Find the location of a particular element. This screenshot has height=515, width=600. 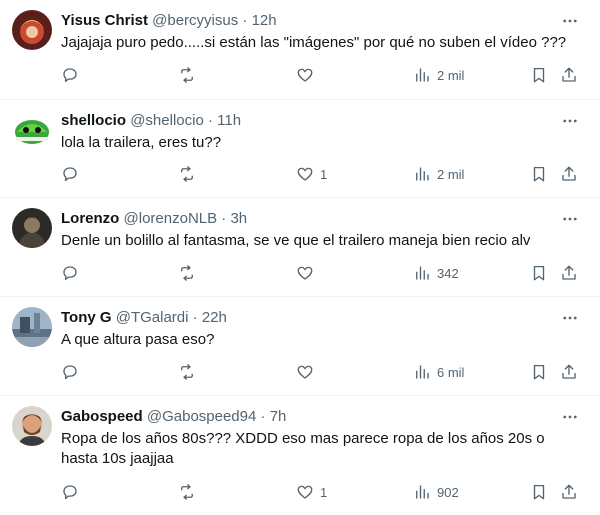

dark-character-avatar-icon is located at coordinates (32, 228).